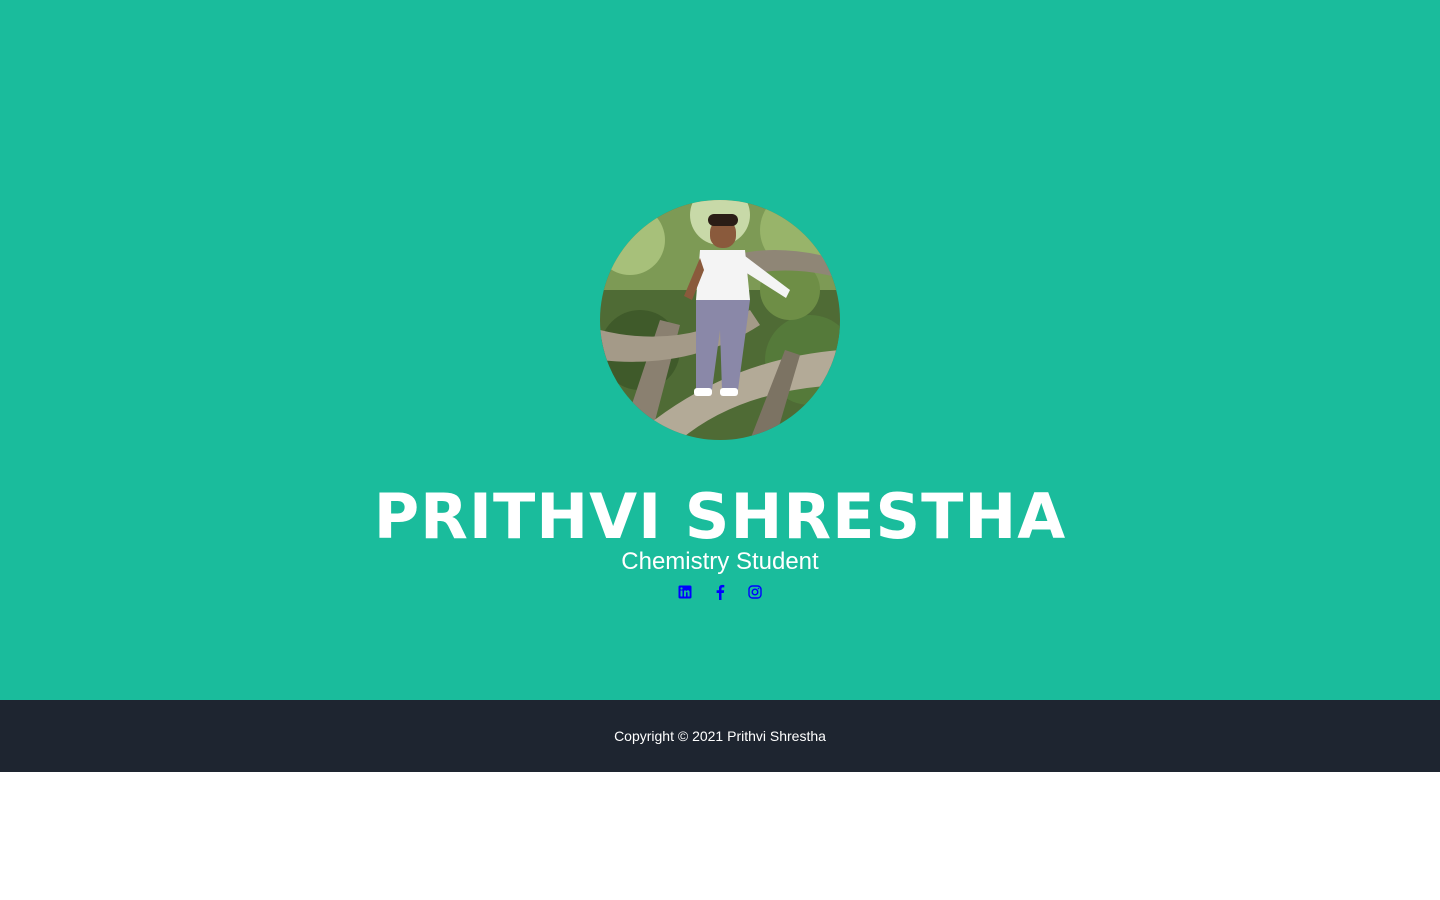 The image size is (1440, 900). I want to click on linkedin-link, so click(685, 592).